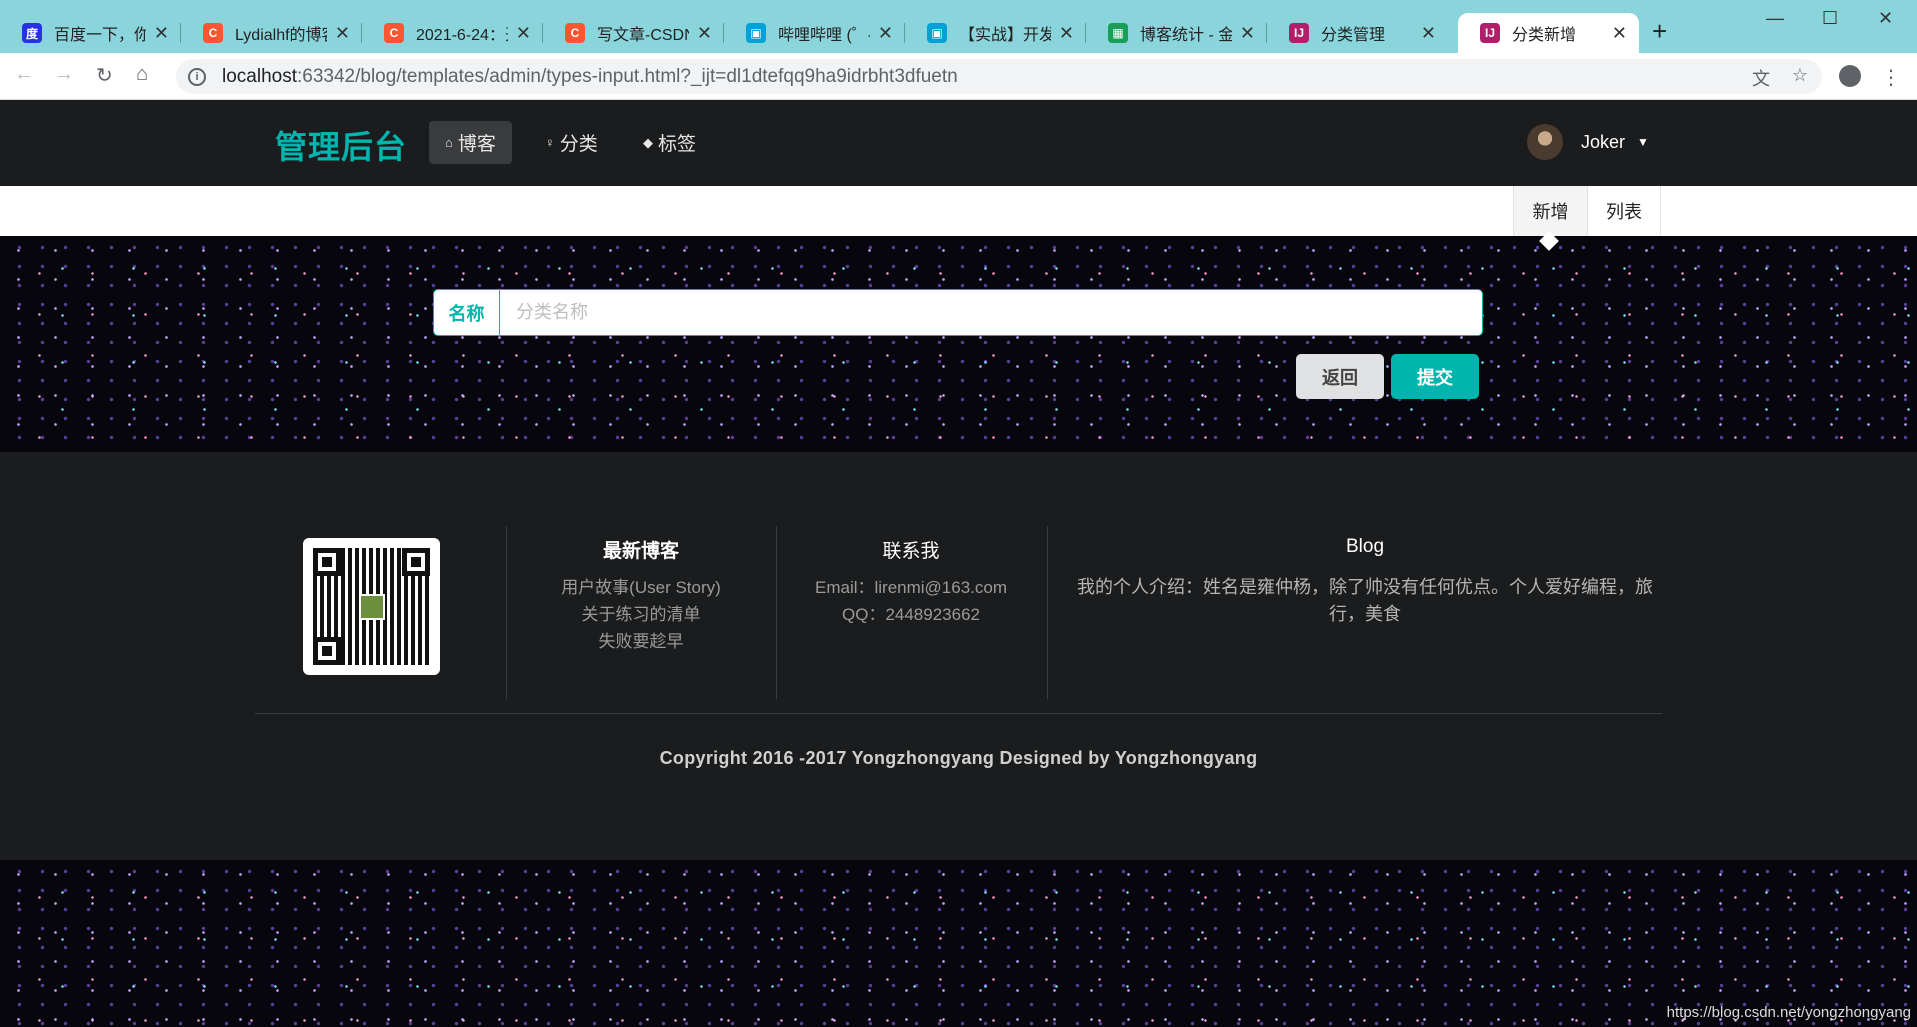 The image size is (1917, 1027). I want to click on tab-title: Lydialhf的博客, so click(281, 35).